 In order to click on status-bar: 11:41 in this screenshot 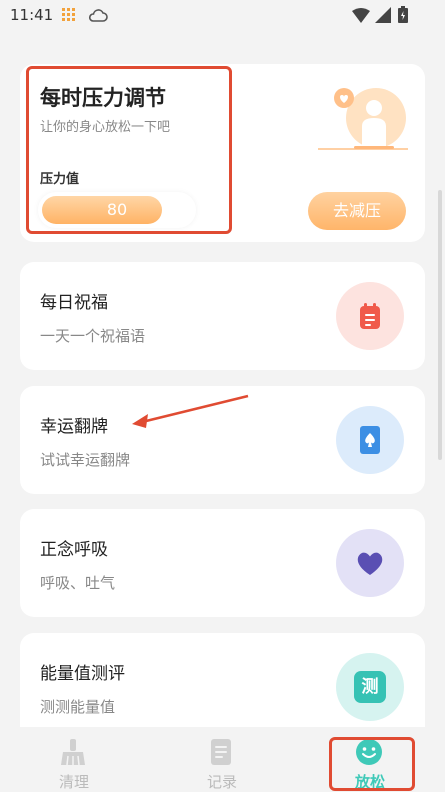, I will do `click(222, 16)`.